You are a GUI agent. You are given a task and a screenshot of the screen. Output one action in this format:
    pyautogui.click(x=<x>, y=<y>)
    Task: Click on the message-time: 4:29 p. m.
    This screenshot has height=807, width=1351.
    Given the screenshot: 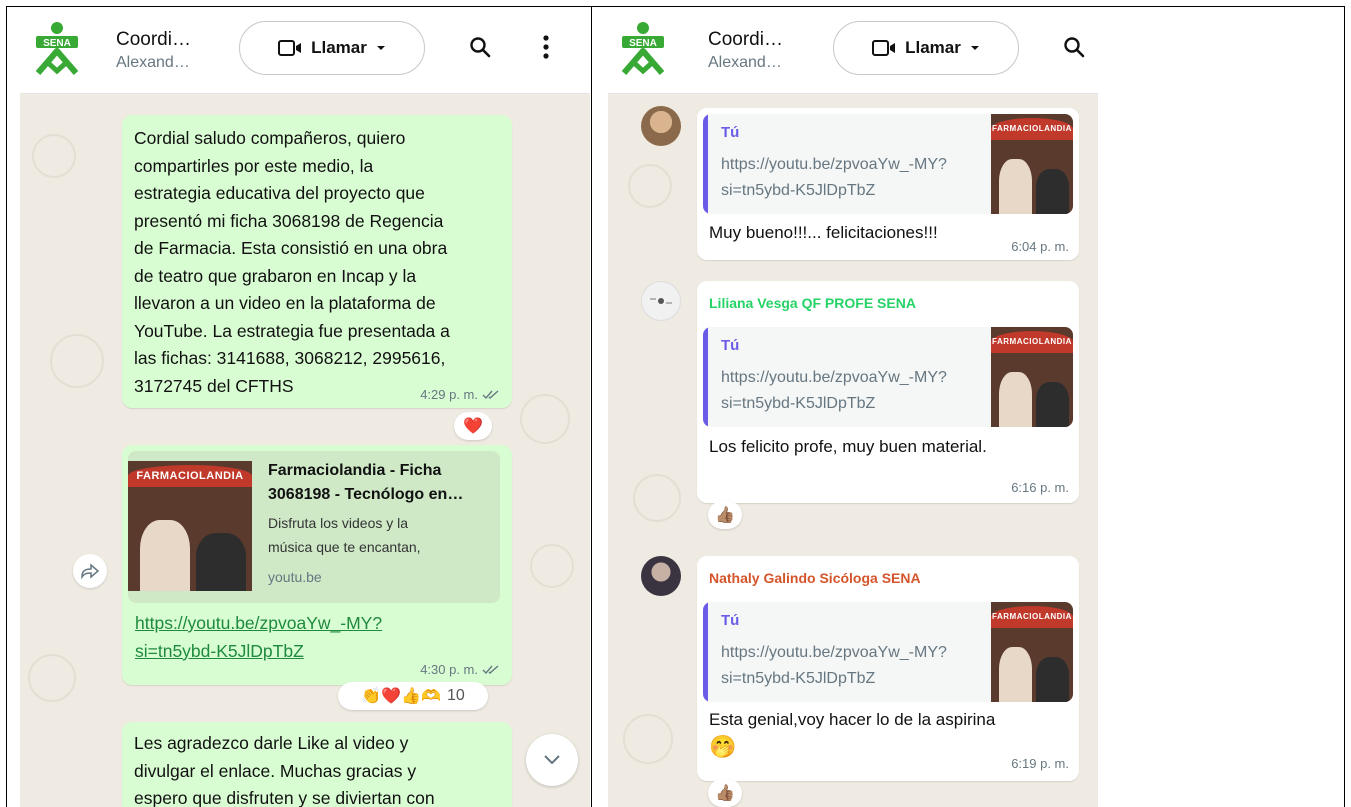 What is the action you would take?
    pyautogui.click(x=460, y=394)
    